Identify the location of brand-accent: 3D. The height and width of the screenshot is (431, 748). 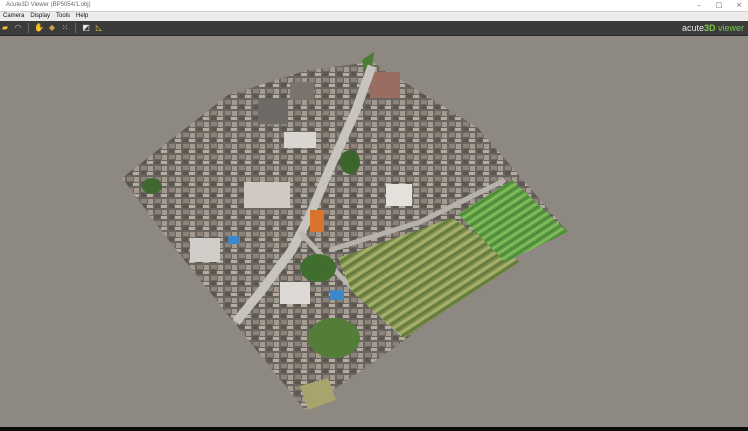
(709, 28).